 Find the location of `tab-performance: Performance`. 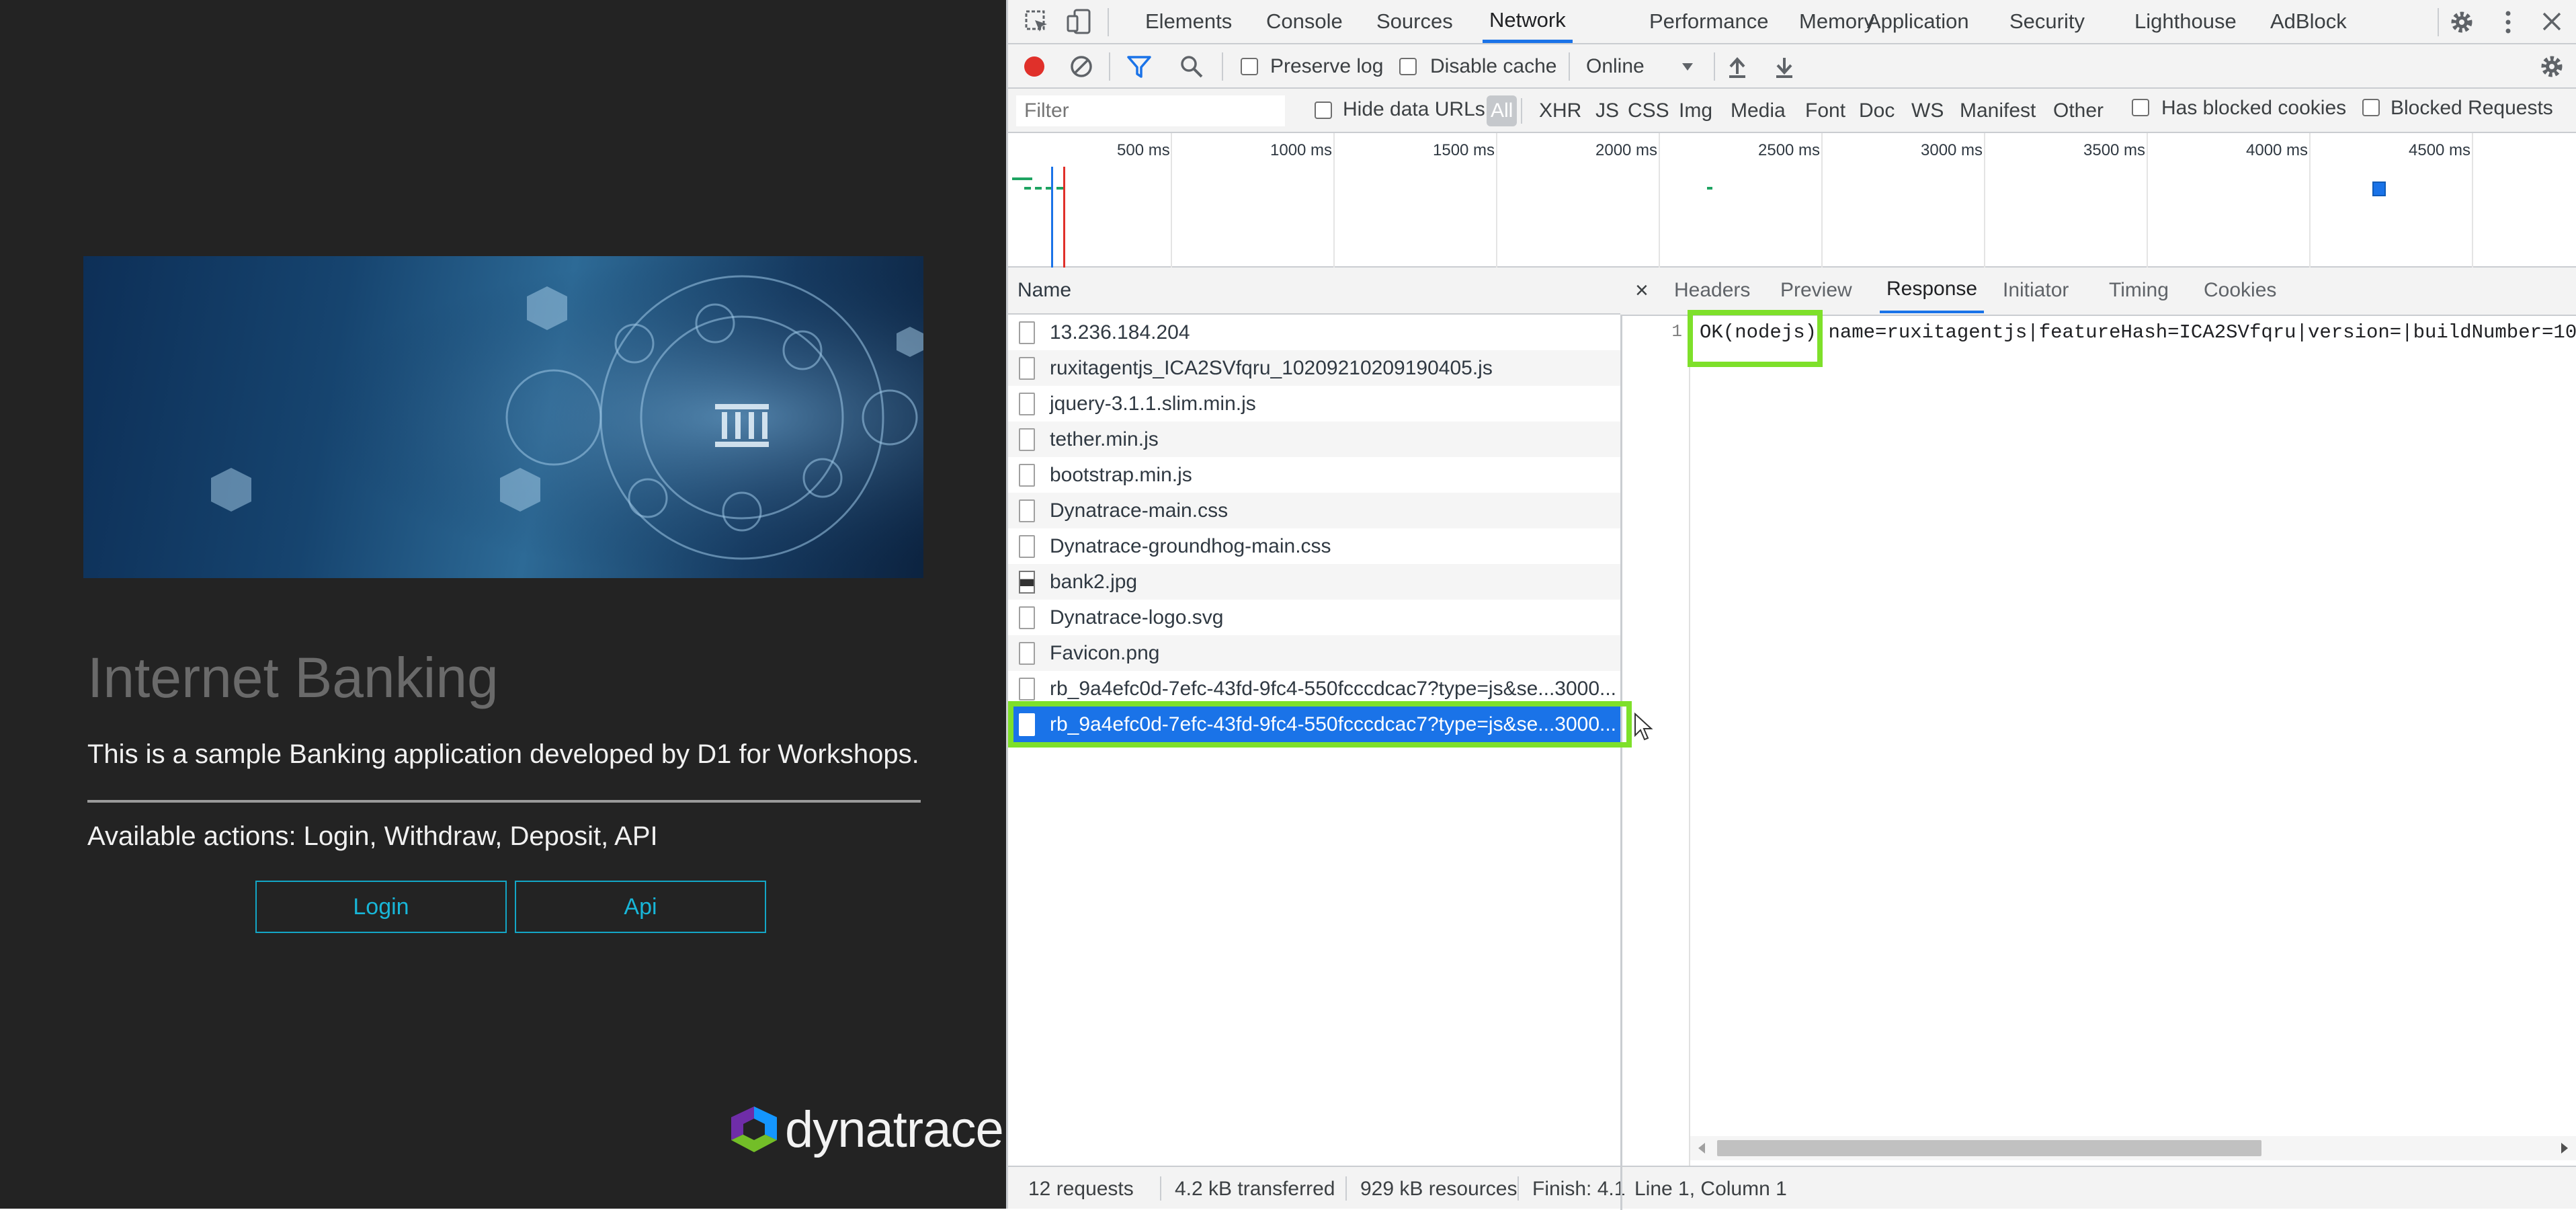

tab-performance: Performance is located at coordinates (1708, 21).